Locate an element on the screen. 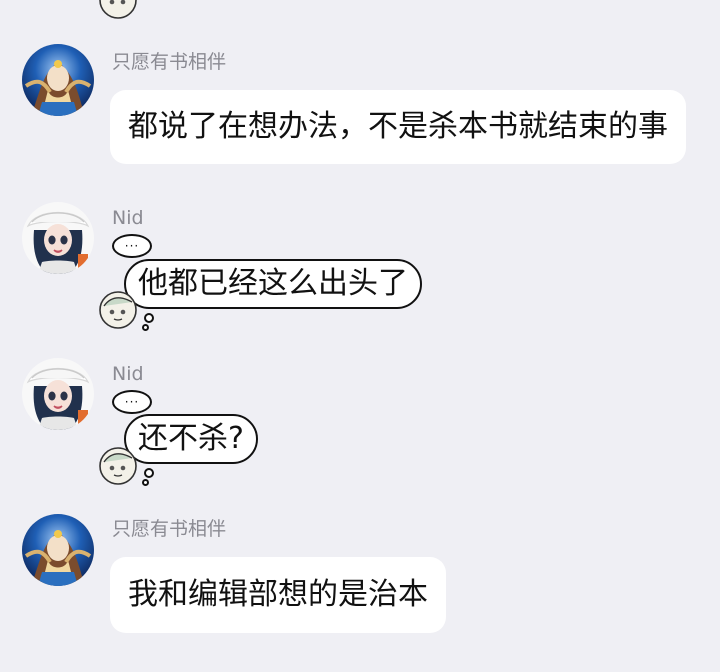 The width and height of the screenshot is (720, 672). message-bubble: 都说了在想办法，不是杀本书就结束的事 is located at coordinates (398, 127).